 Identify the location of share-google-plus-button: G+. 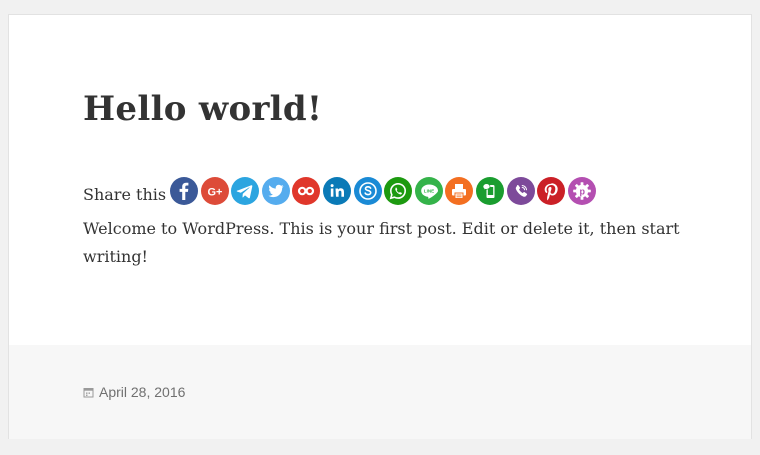
(214, 191).